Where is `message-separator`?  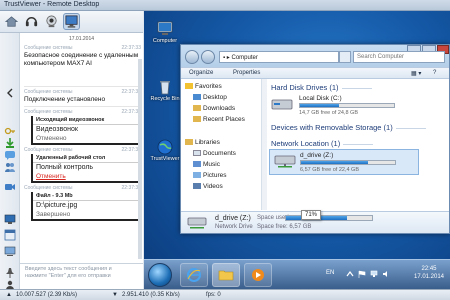
message-separator is located at coordinates (82, 86).